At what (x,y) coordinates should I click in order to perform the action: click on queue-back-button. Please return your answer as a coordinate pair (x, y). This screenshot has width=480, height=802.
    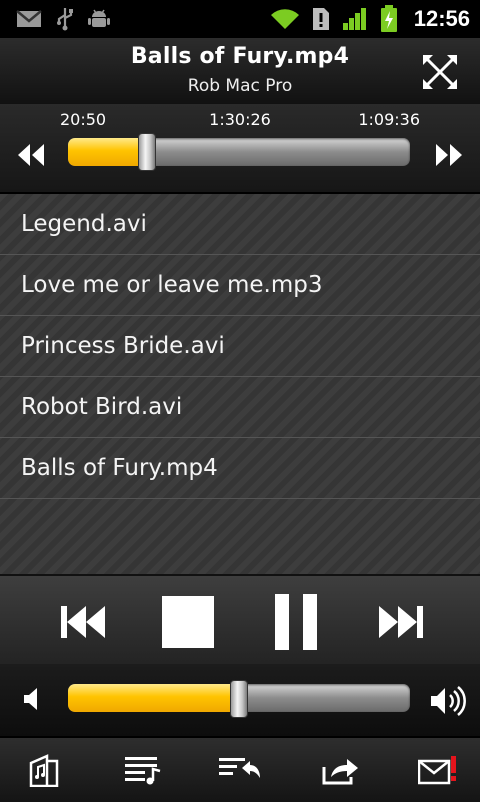
    Looking at the image, I should click on (240, 770).